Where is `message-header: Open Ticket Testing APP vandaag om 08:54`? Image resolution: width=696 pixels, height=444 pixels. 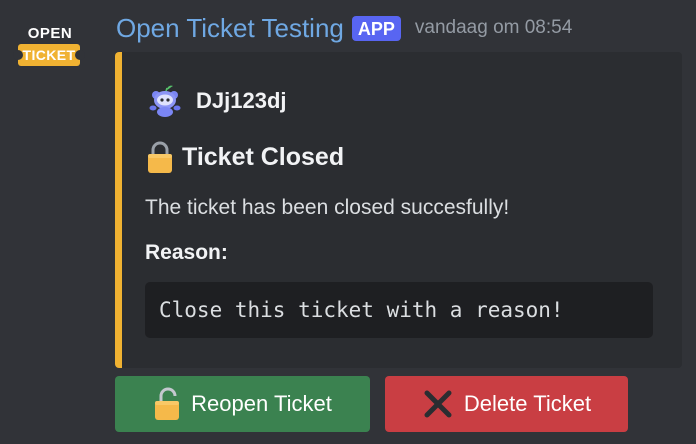
message-header: Open Ticket Testing APP vandaag om 08:54 is located at coordinates (344, 28).